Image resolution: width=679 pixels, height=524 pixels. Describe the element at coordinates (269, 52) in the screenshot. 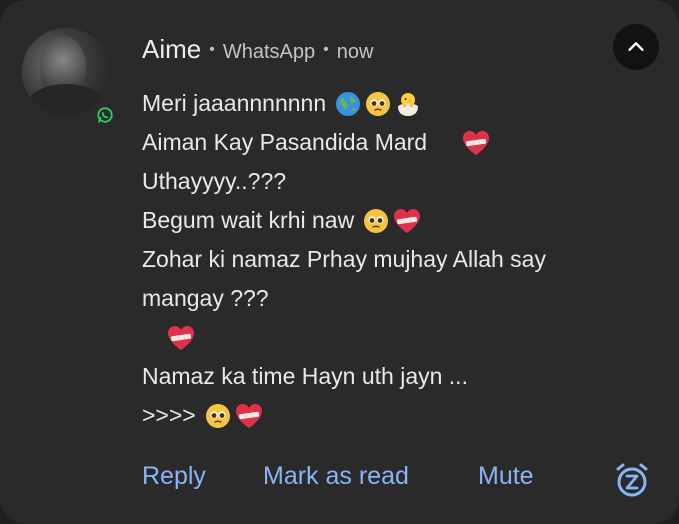

I see `app-name: WhatsApp` at that location.